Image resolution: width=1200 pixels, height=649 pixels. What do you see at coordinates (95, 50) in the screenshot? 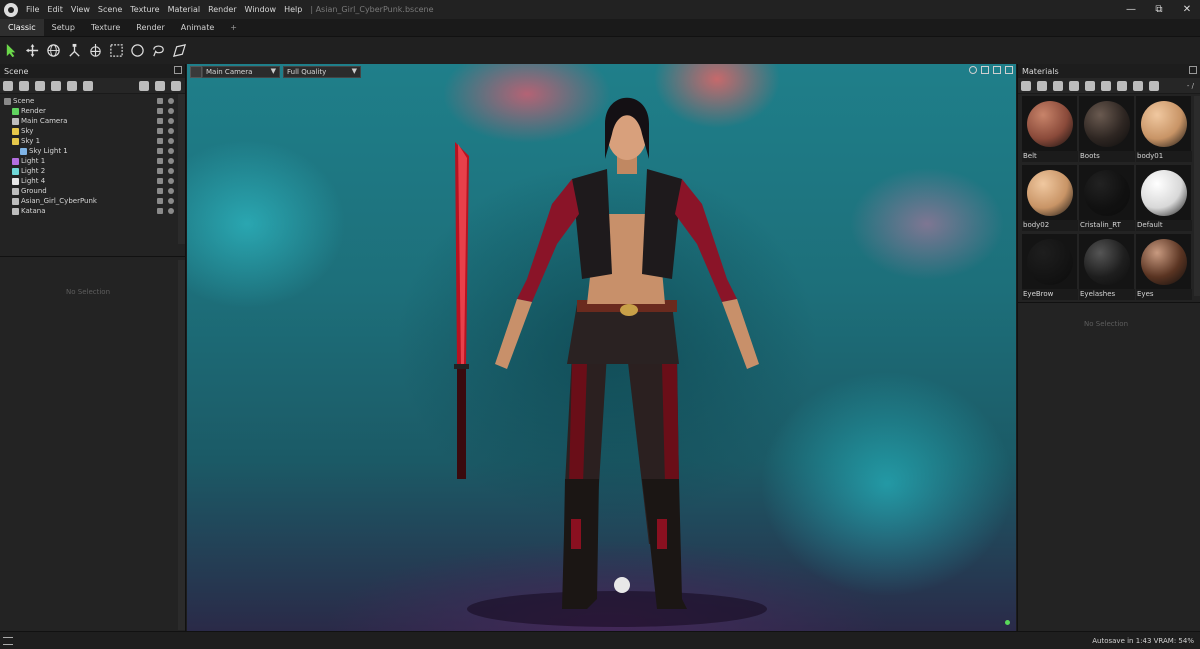
I see `transform-icon` at bounding box center [95, 50].